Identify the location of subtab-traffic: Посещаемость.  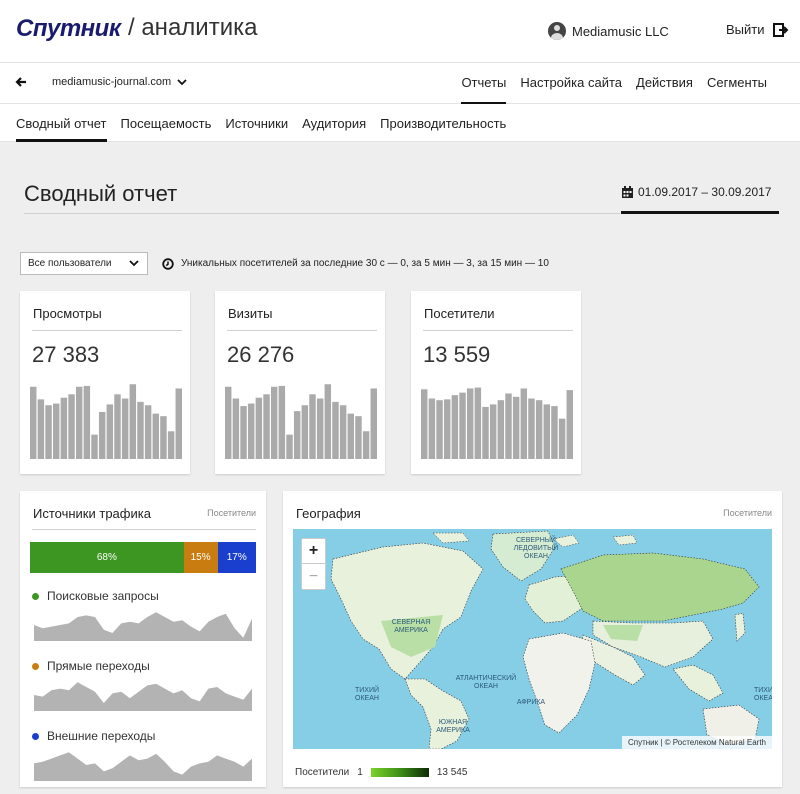
(166, 123).